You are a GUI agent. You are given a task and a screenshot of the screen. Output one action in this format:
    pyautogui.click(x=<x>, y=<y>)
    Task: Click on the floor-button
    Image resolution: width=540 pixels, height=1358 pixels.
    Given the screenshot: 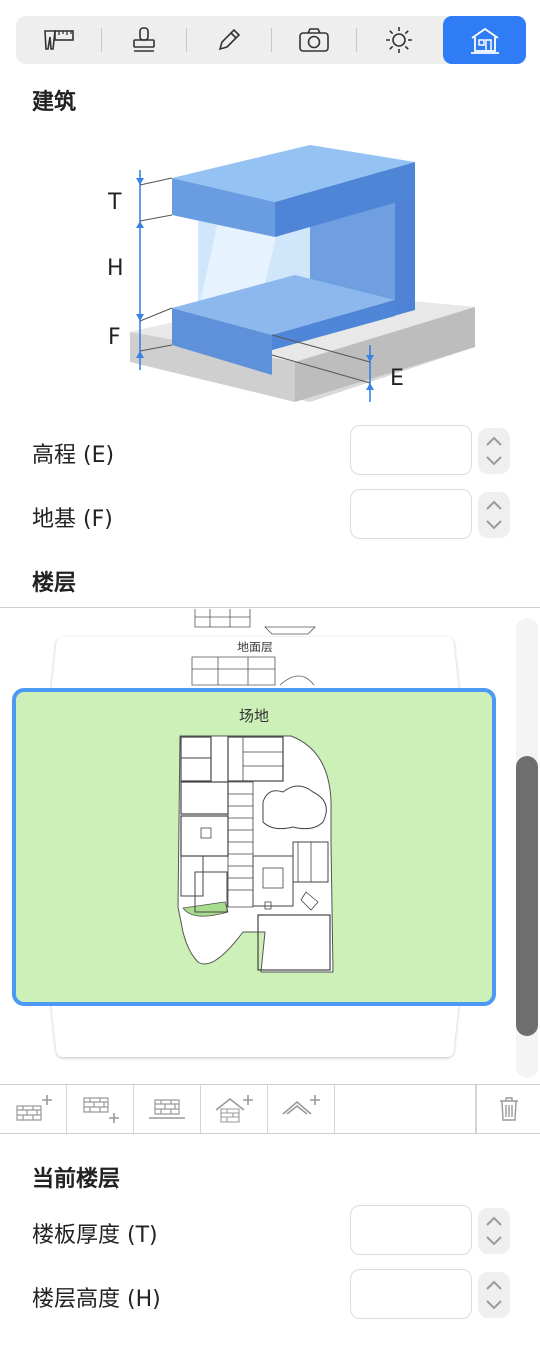 What is the action you would take?
    pyautogui.click(x=167, y=1109)
    